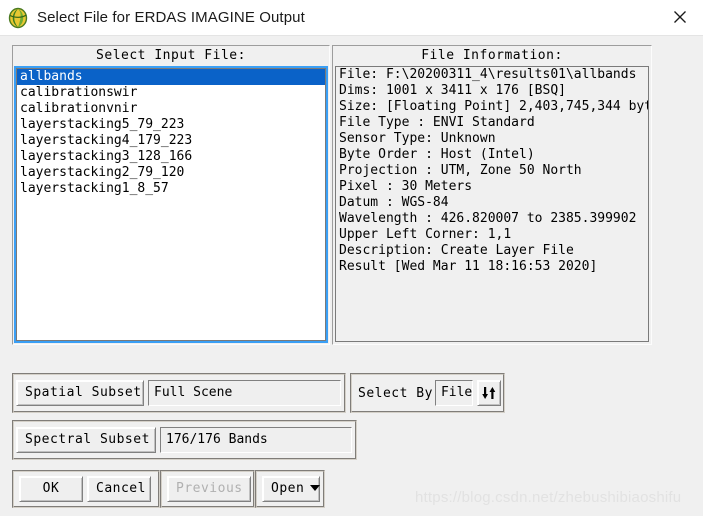  I want to click on previous-group: Previous, so click(207, 489).